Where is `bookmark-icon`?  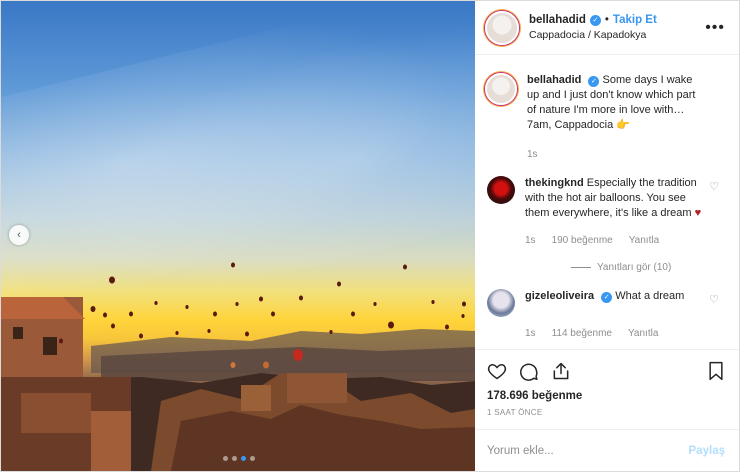 bookmark-icon is located at coordinates (716, 371).